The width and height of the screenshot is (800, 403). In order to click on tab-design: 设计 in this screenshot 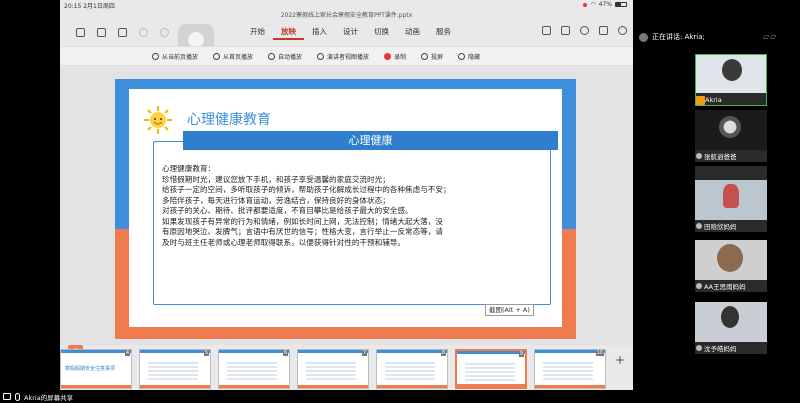, I will do `click(350, 33)`.